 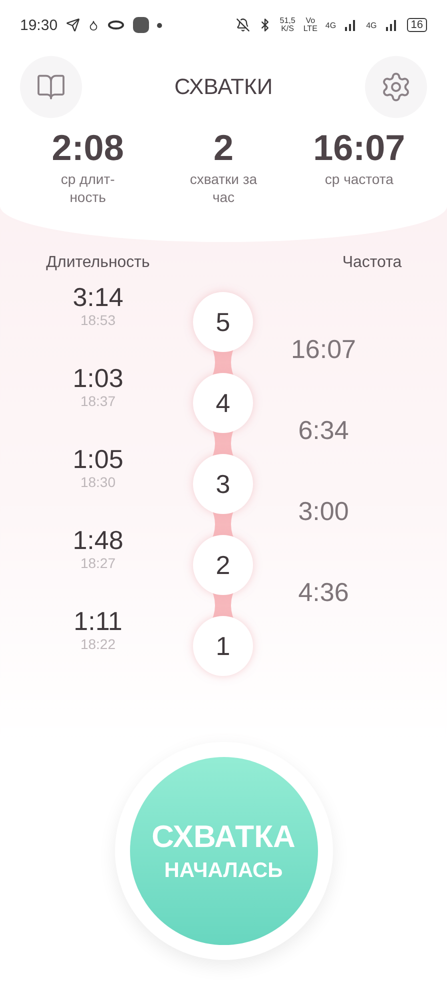 I want to click on contraction-number: 4, so click(x=223, y=403).